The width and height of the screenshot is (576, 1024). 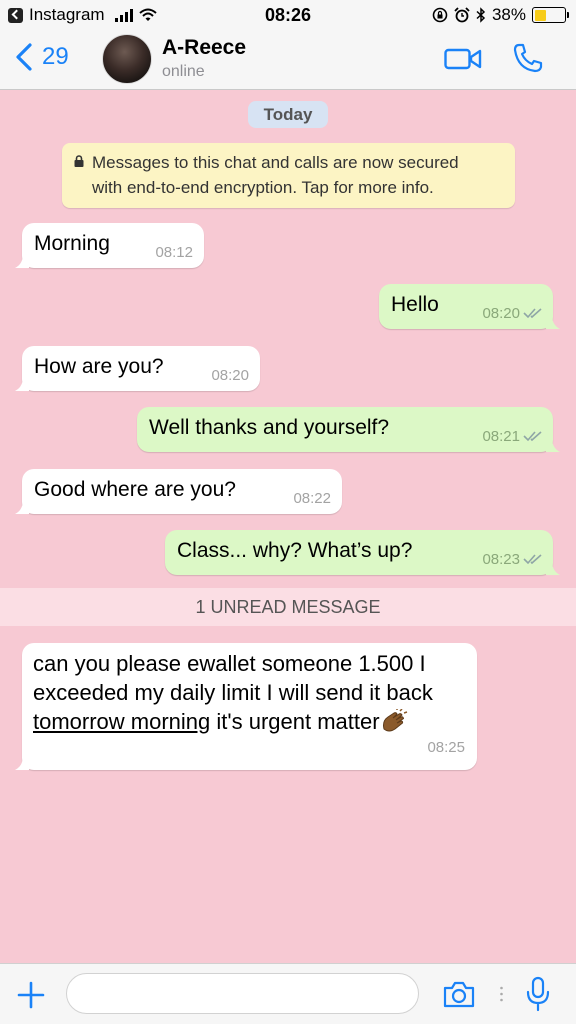 I want to click on message-bubble-outgoing: Class... why? What’s up? 08:23, so click(x=362, y=552).